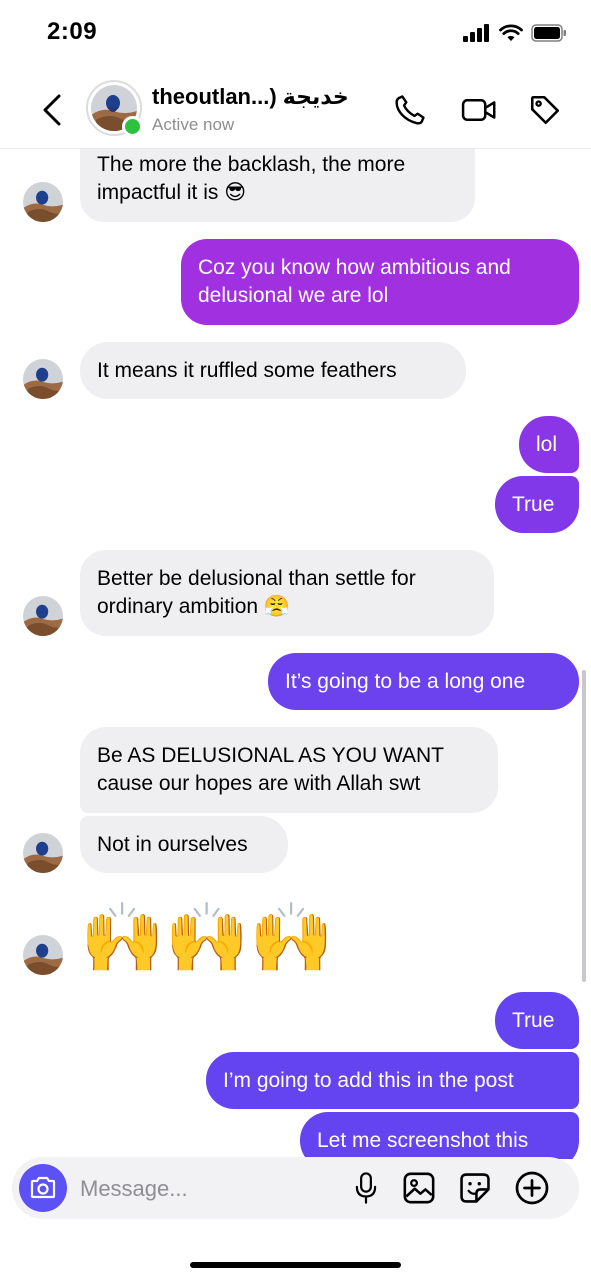 This screenshot has height=1280, width=591. I want to click on video-camera-icon, so click(478, 110).